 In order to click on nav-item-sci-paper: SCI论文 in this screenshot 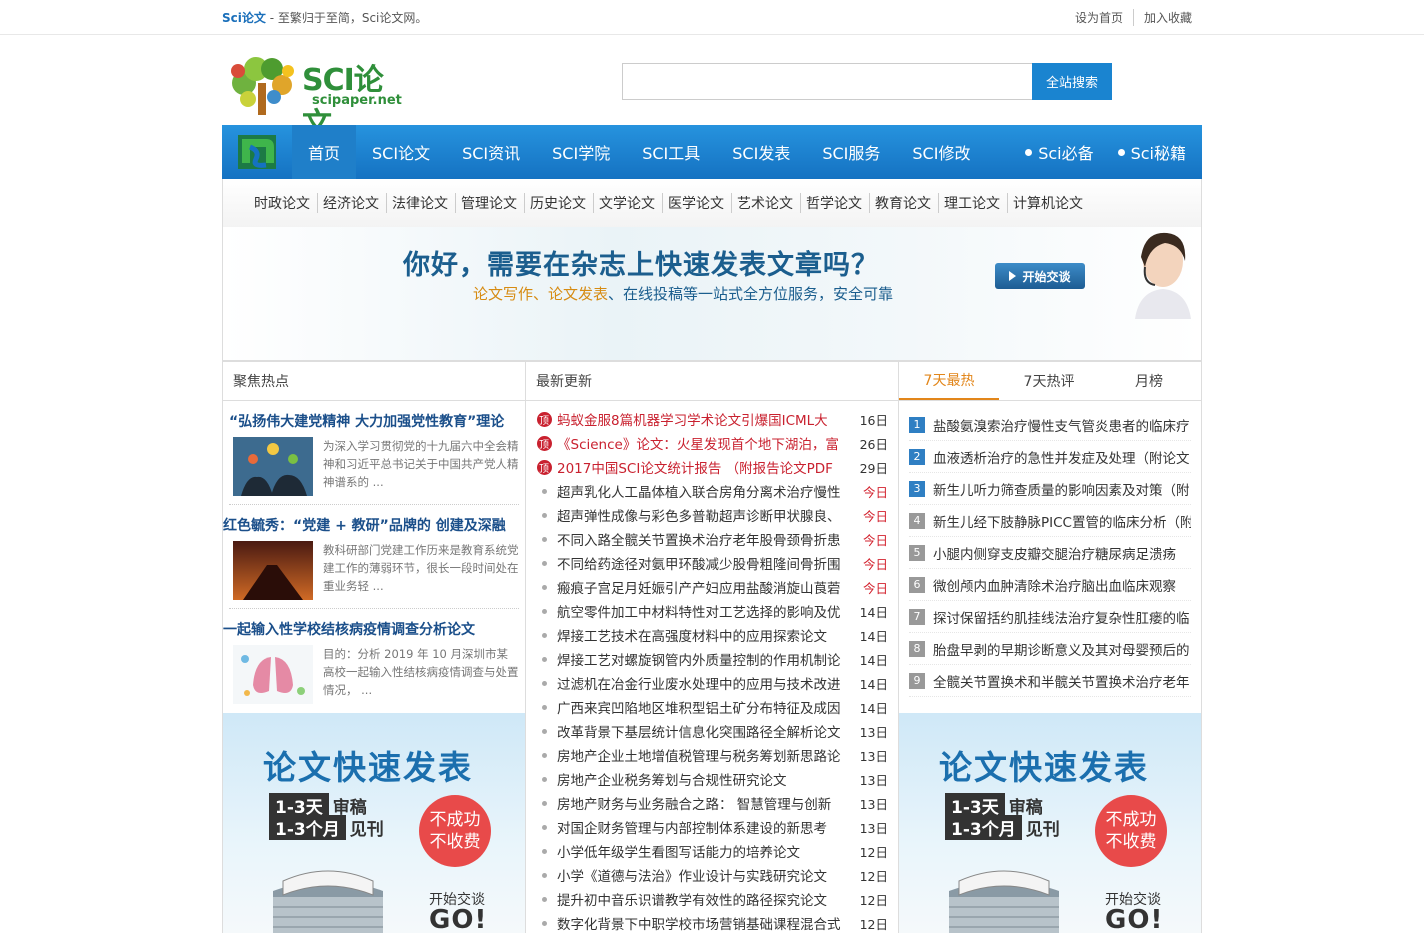, I will do `click(401, 152)`.